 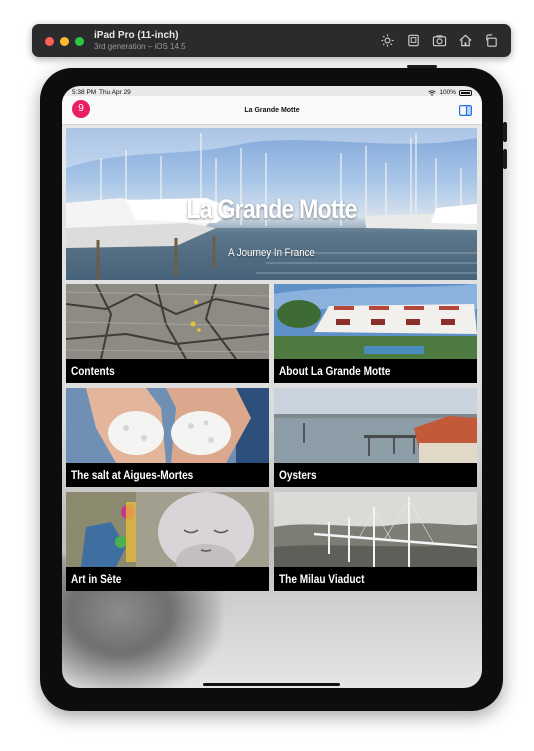 What do you see at coordinates (271, 209) in the screenshot?
I see `hero-title: La Grande Motte` at bounding box center [271, 209].